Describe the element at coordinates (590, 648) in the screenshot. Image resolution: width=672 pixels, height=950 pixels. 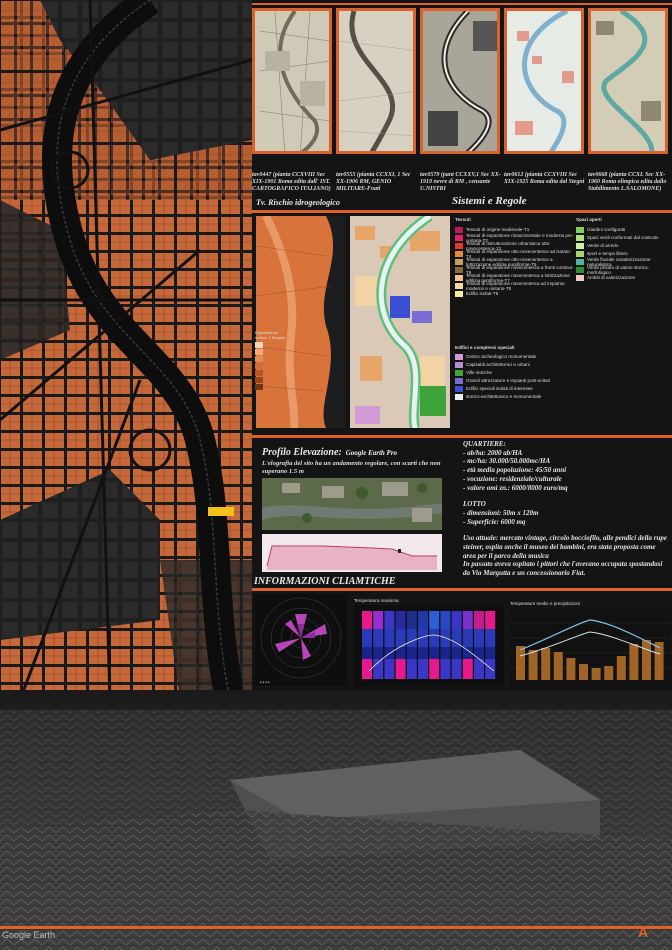
I see `temperature-precipitation-chart` at that location.